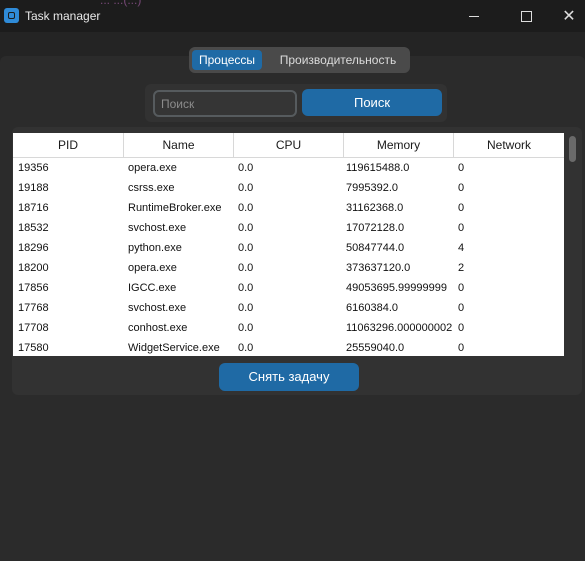 The height and width of the screenshot is (561, 585). Describe the element at coordinates (174, 348) in the screenshot. I see `cell-name: WidgetService.exe` at that location.